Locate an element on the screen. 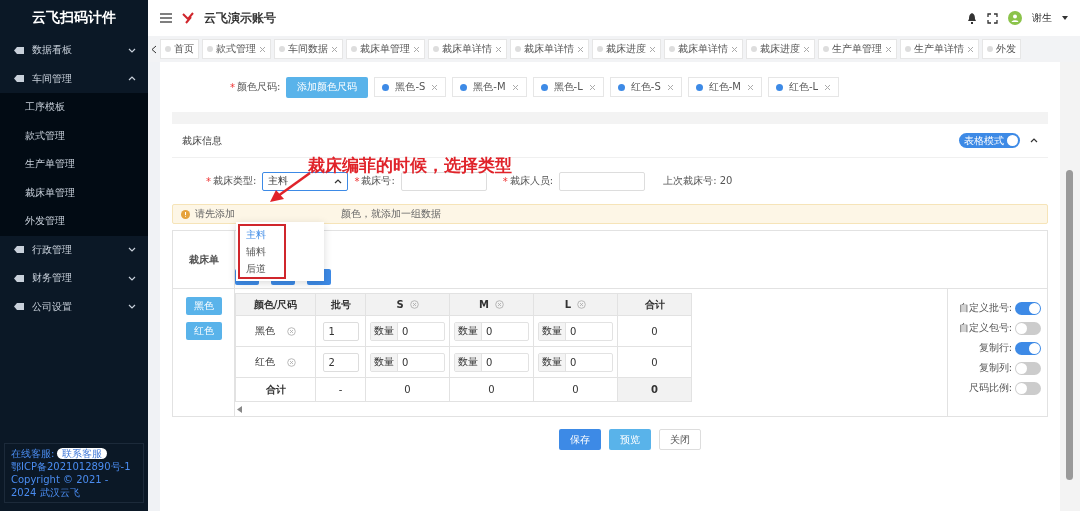  sidebar-item: 公司设置 is located at coordinates (74, 306).